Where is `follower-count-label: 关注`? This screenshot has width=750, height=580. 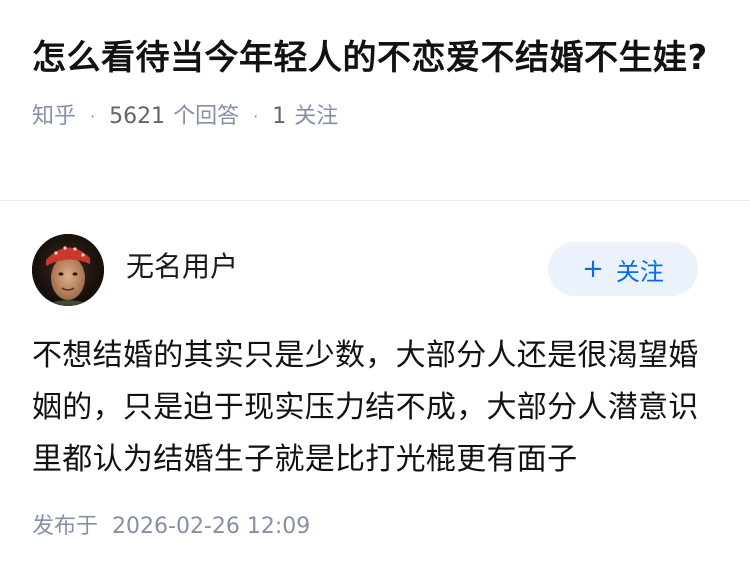 follower-count-label: 关注 is located at coordinates (316, 116).